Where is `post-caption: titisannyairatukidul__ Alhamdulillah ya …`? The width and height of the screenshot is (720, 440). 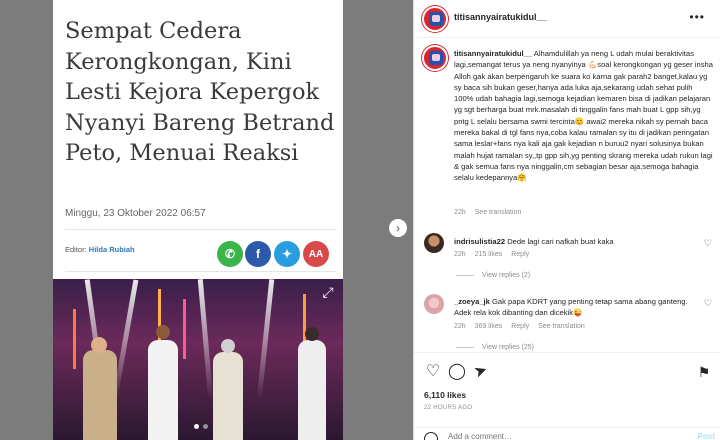
post-caption: titisannyairatukidul__ Alhamdulillah ya … is located at coordinates (584, 116).